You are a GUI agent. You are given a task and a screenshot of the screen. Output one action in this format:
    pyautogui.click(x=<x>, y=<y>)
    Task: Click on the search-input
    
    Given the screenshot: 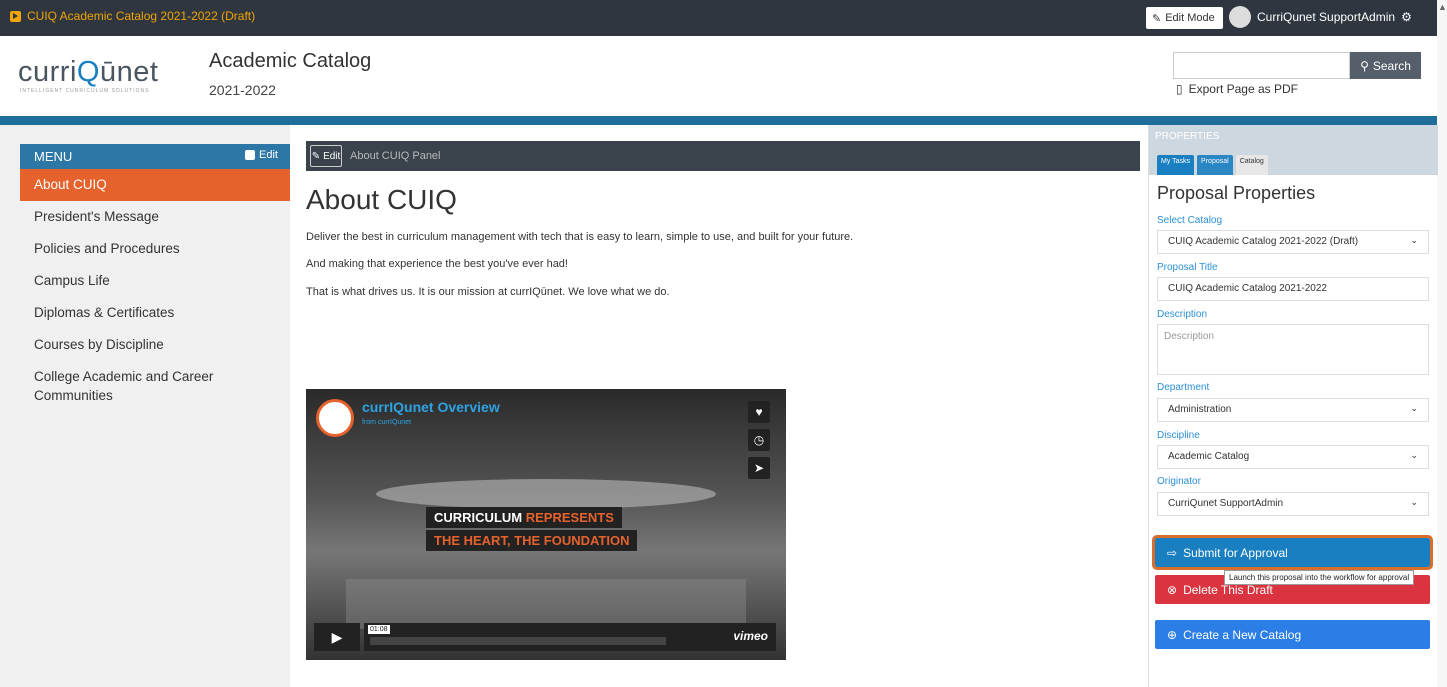 What is the action you would take?
    pyautogui.click(x=1261, y=65)
    